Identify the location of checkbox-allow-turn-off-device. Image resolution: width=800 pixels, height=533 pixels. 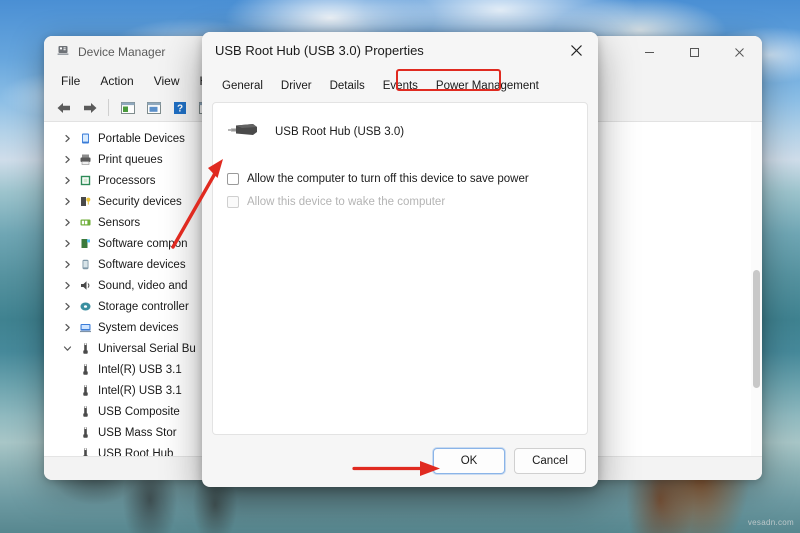
(233, 179).